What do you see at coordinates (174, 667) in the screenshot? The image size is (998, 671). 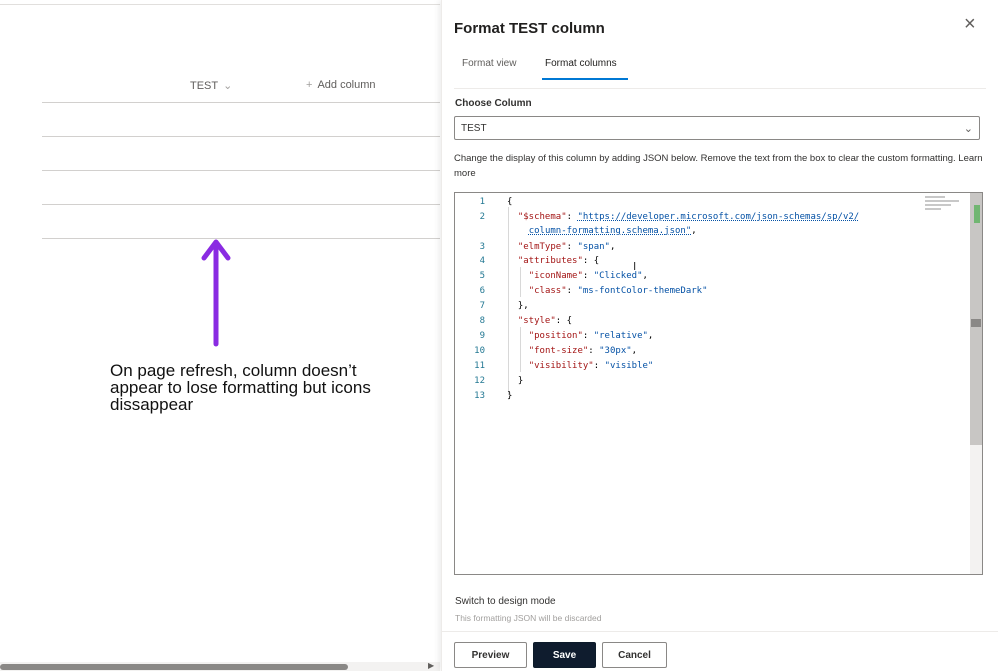 I see `horizontal-scroll-thumb` at bounding box center [174, 667].